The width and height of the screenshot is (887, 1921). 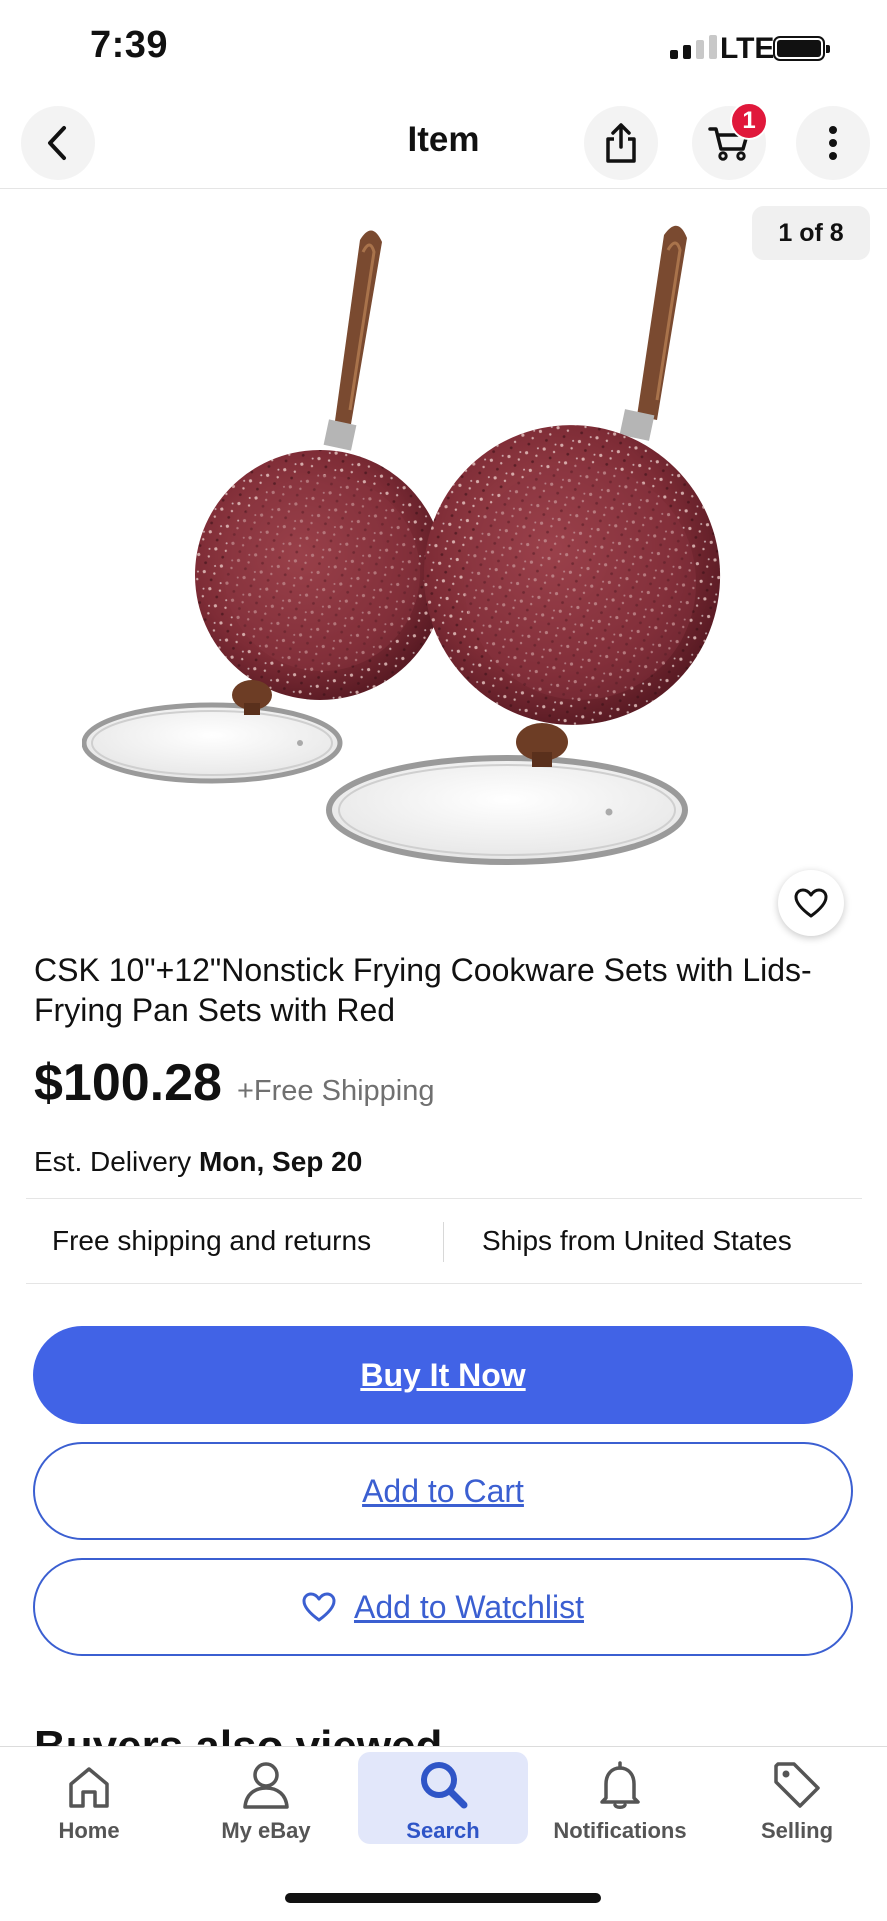 I want to click on image-counter: 1 of 8, so click(x=811, y=233).